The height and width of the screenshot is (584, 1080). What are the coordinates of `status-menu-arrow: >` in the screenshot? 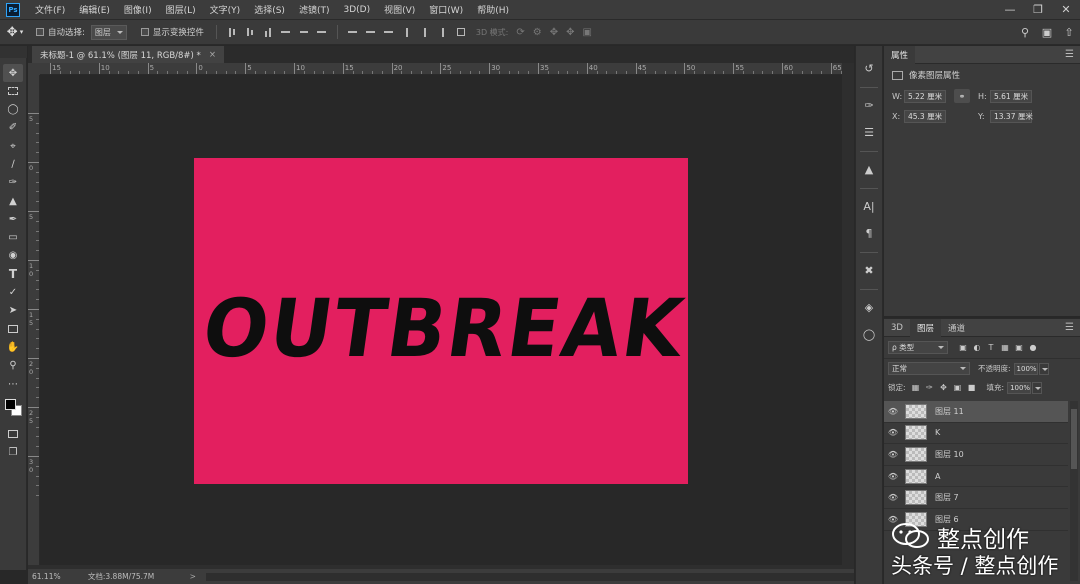 It's located at (193, 576).